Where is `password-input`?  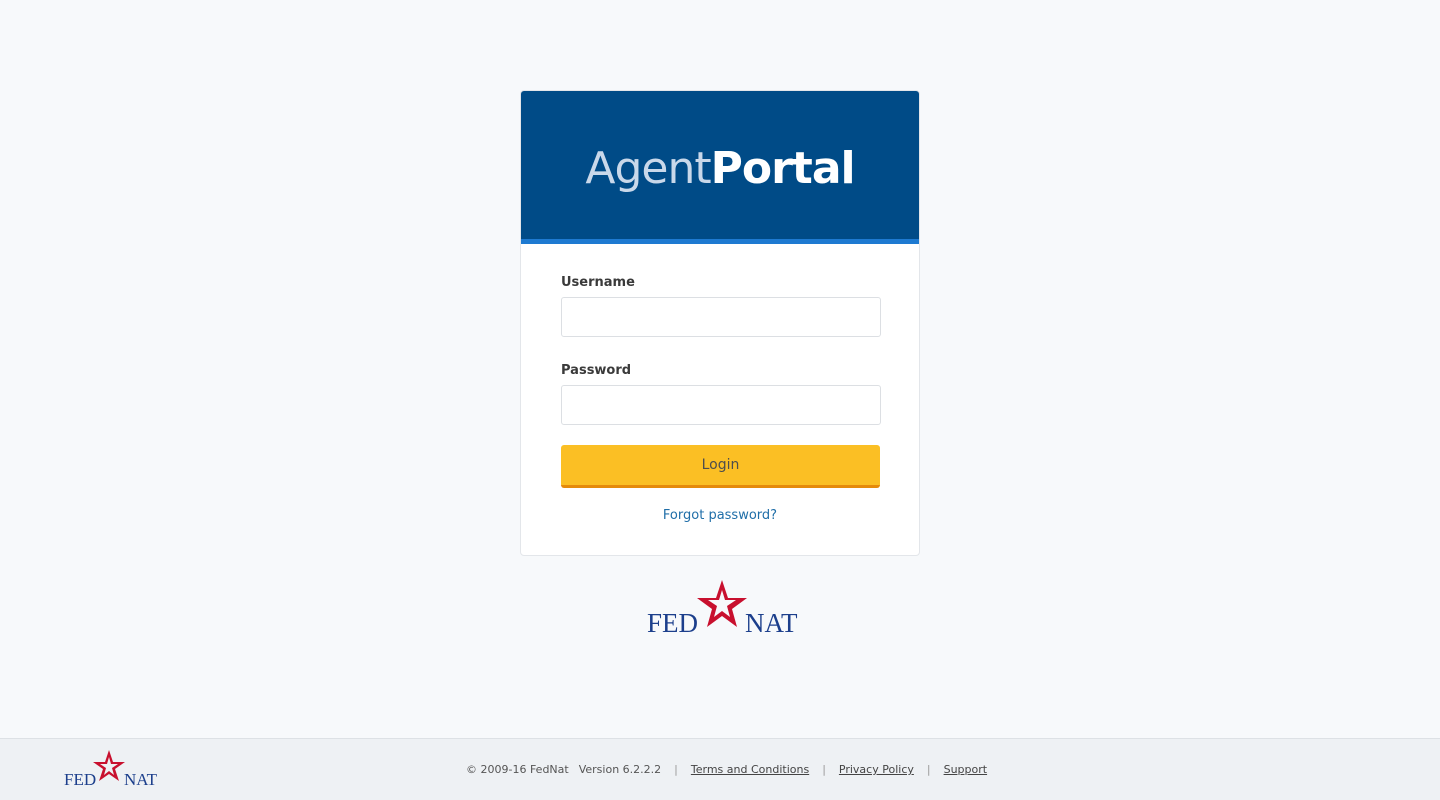 password-input is located at coordinates (721, 405).